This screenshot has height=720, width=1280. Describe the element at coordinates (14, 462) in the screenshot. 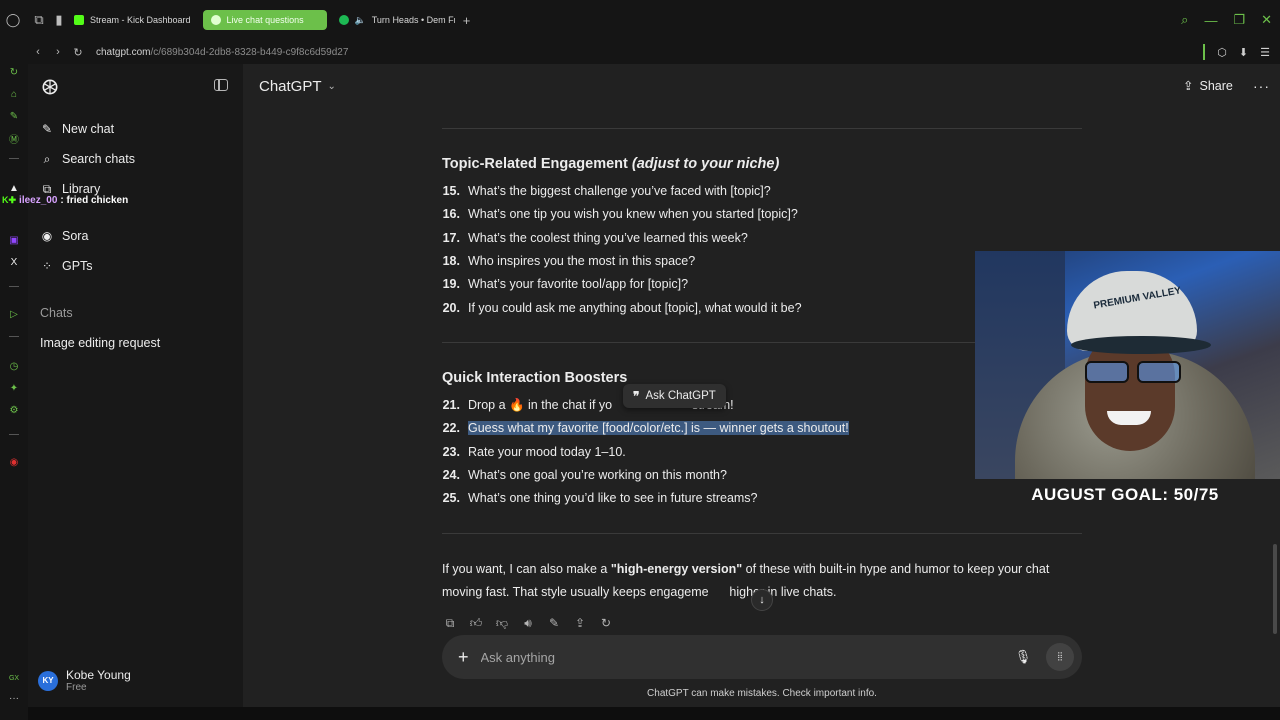

I see `record-icon: ◉` at that location.